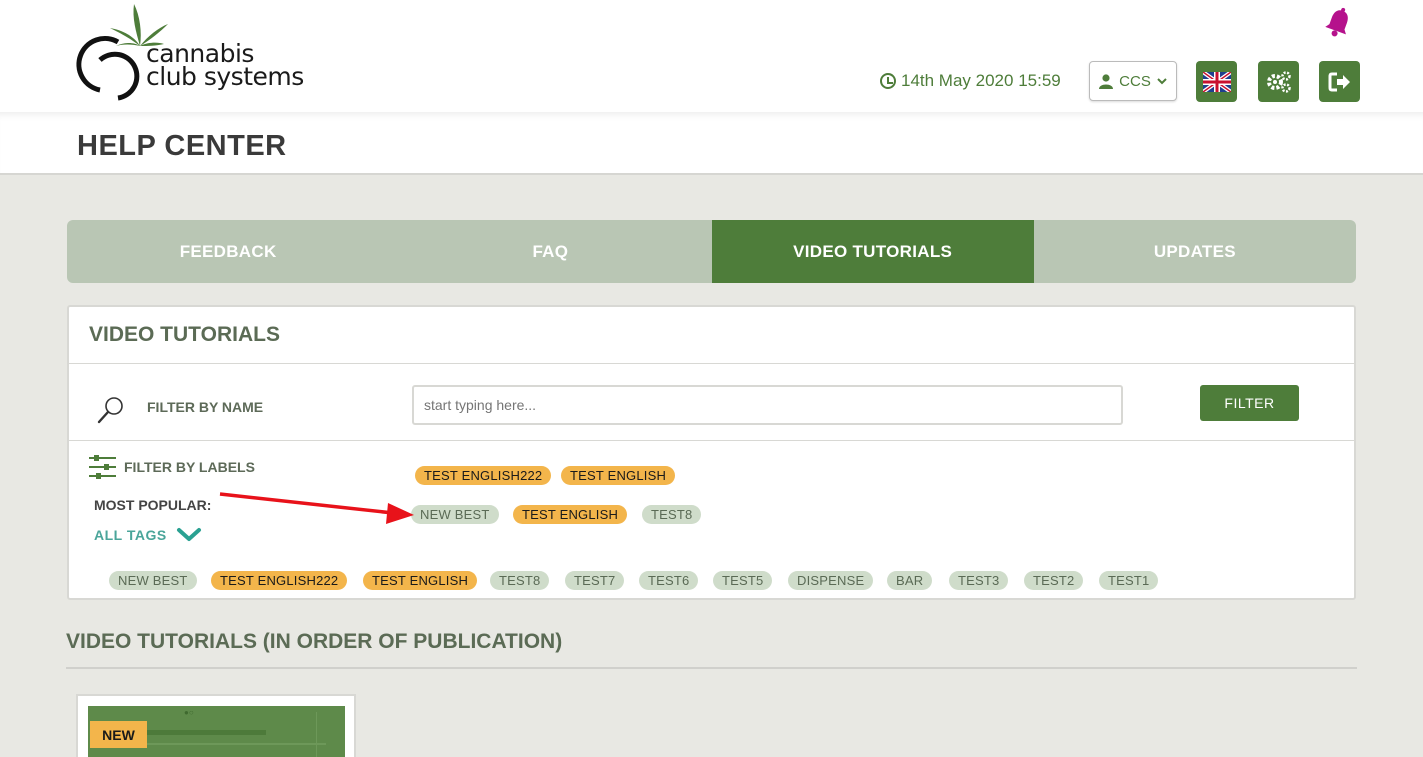  What do you see at coordinates (1129, 580) in the screenshot?
I see `tag-item: TEST1` at bounding box center [1129, 580].